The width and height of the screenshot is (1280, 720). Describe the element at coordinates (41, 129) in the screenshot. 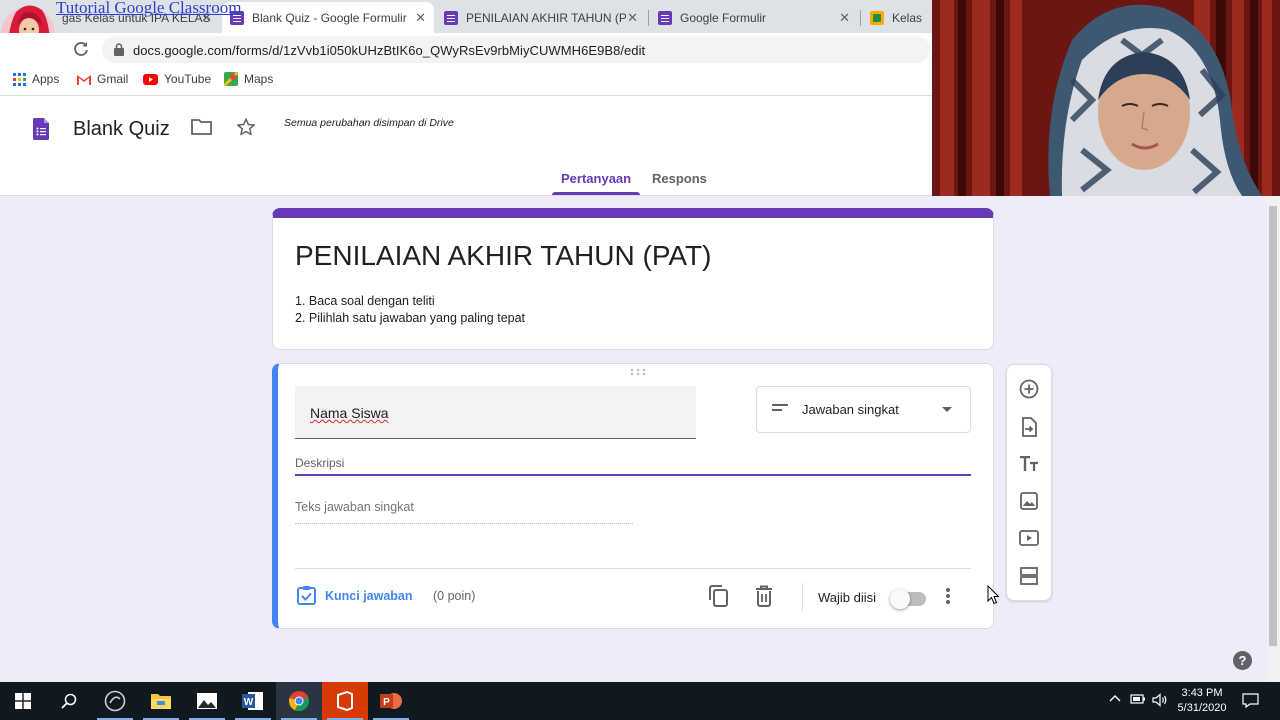

I see `forms-logo-icon` at that location.